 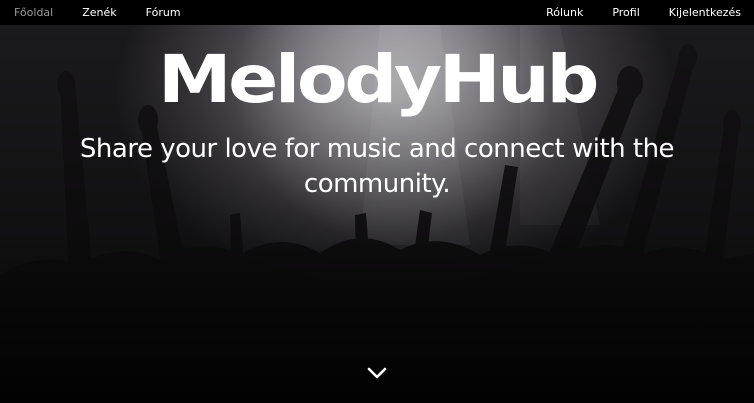 What do you see at coordinates (625, 12) in the screenshot?
I see `nav-link-profile: Profil` at bounding box center [625, 12].